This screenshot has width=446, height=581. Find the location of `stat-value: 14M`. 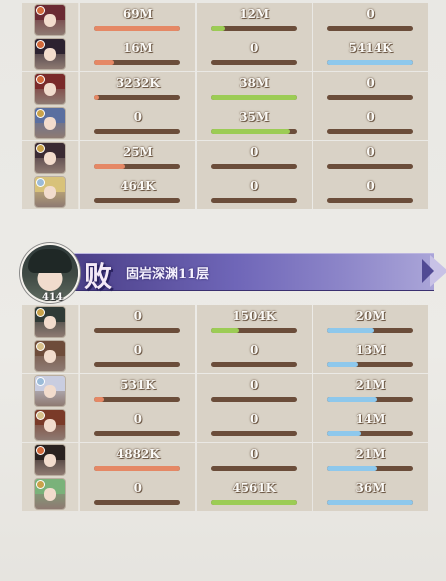

stat-value: 14M is located at coordinates (370, 419).